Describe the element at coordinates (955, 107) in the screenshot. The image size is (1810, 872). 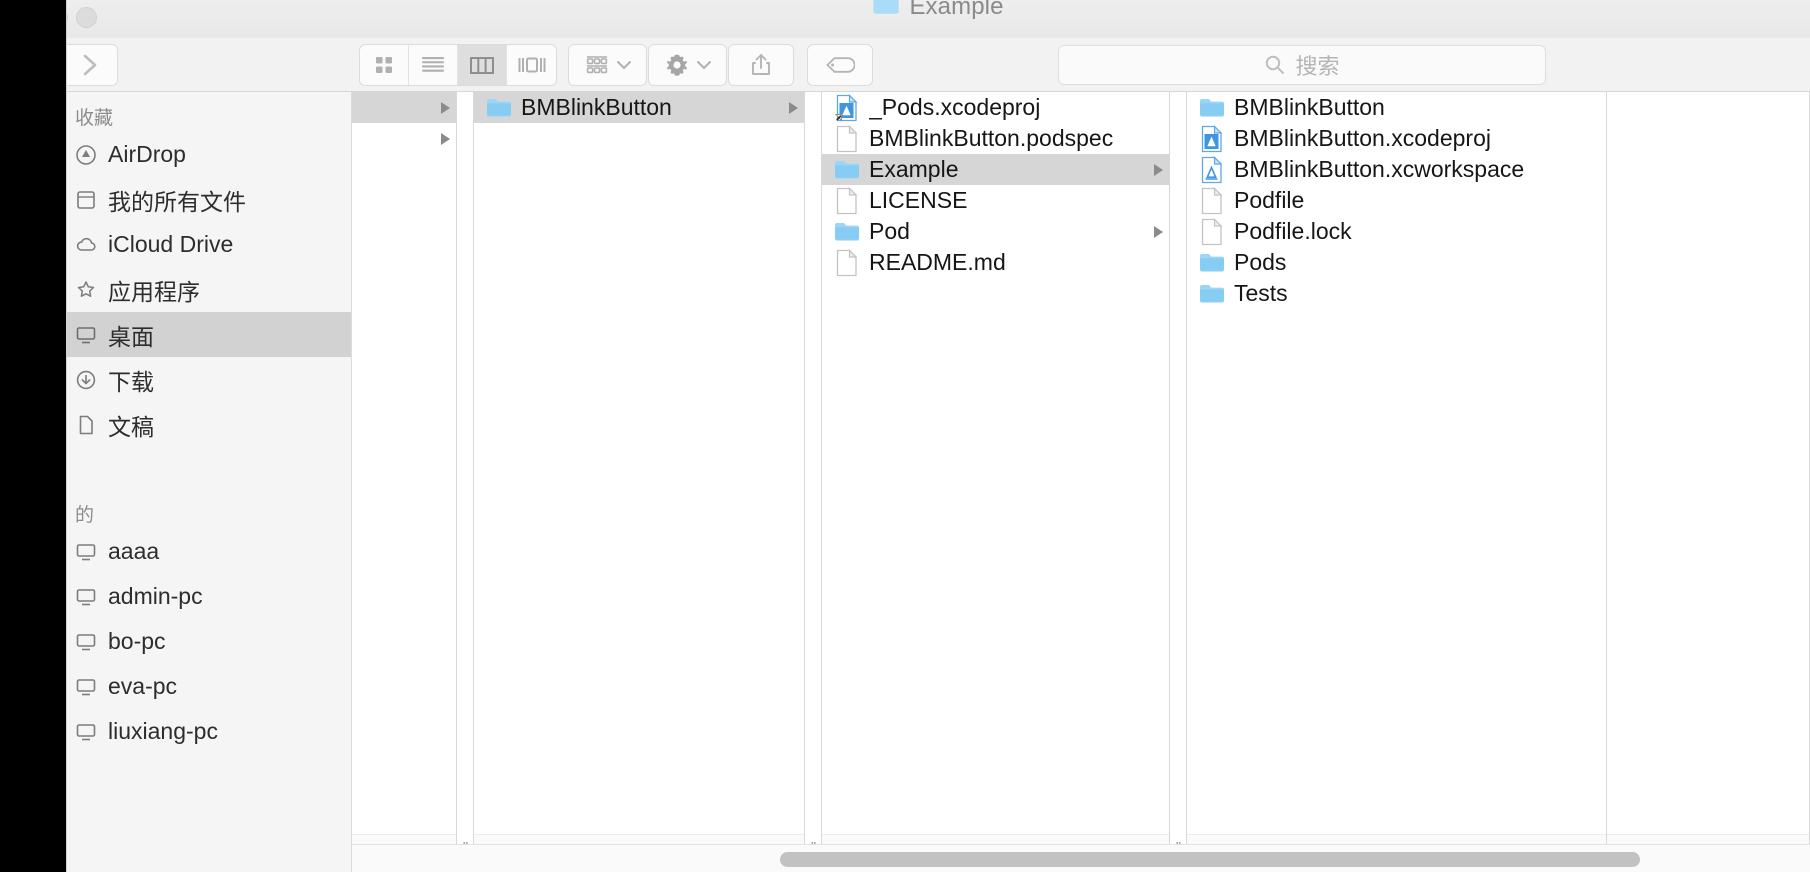
I see `column-row-label: _Pods.xcodeproj` at that location.